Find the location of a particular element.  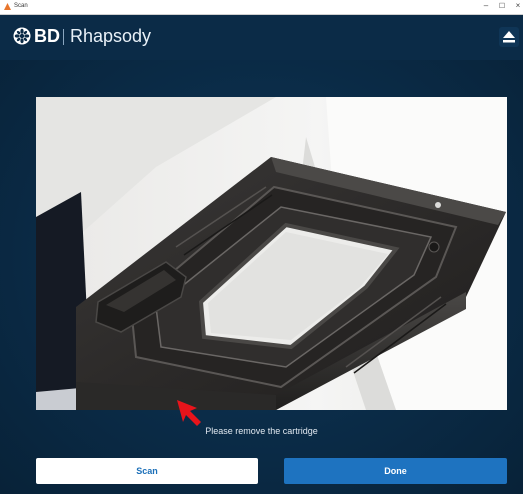

brand-name: BD is located at coordinates (47, 36).